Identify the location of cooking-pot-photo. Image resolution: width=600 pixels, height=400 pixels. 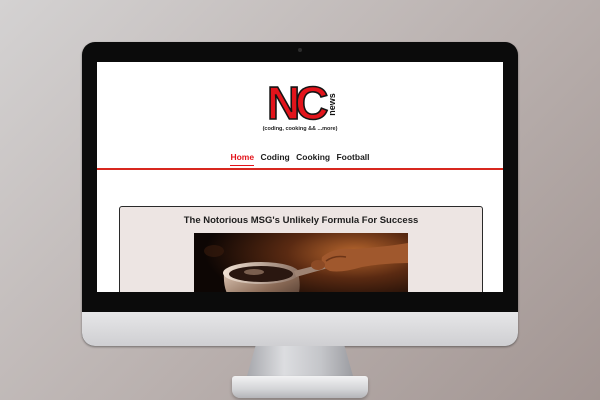
(301, 262).